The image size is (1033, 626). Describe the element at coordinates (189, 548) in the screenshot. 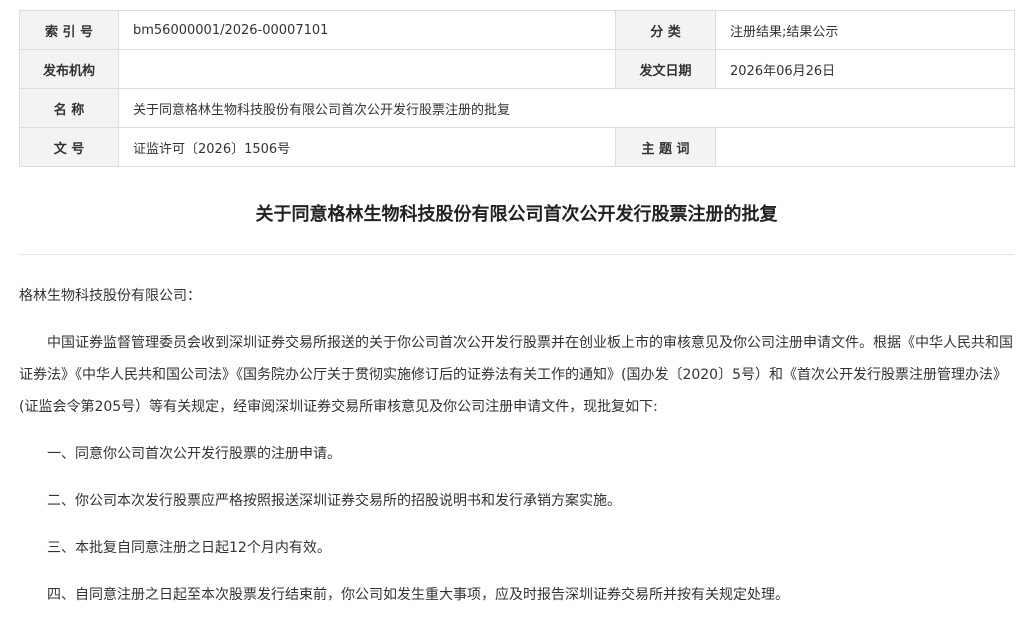

I see `reply-item-3: 三、本批复自同意注册之日起12个月内有效。` at that location.